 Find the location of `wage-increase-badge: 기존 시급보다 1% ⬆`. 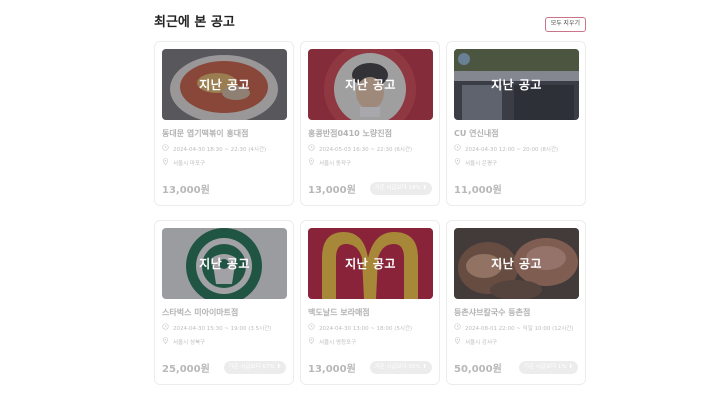

wage-increase-badge: 기존 시급보다 1% ⬆ is located at coordinates (548, 367).